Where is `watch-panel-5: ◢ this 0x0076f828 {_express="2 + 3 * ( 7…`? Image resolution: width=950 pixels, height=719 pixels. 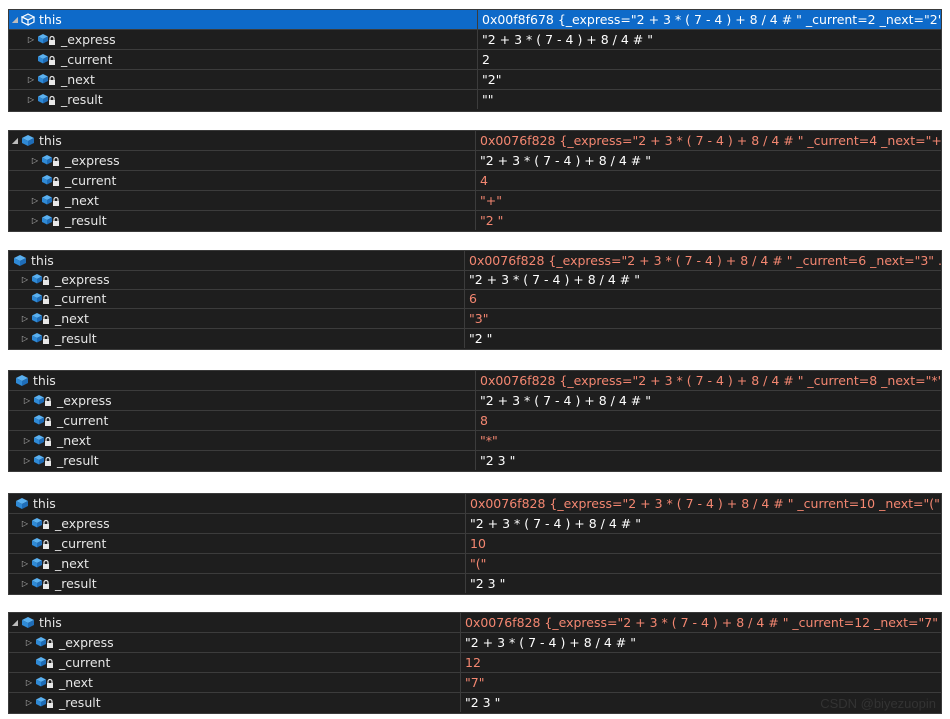
watch-panel-5: ◢ this 0x0076f828 {_express="2 + 3 * ( 7… is located at coordinates (475, 663).